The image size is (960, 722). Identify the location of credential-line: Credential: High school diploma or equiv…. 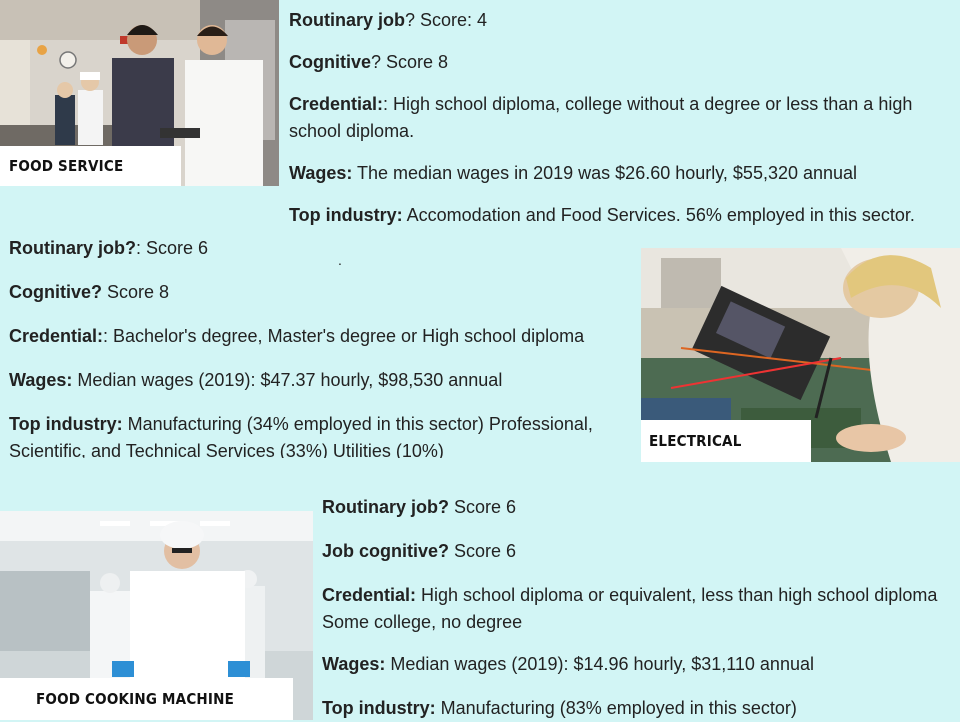
(632, 609).